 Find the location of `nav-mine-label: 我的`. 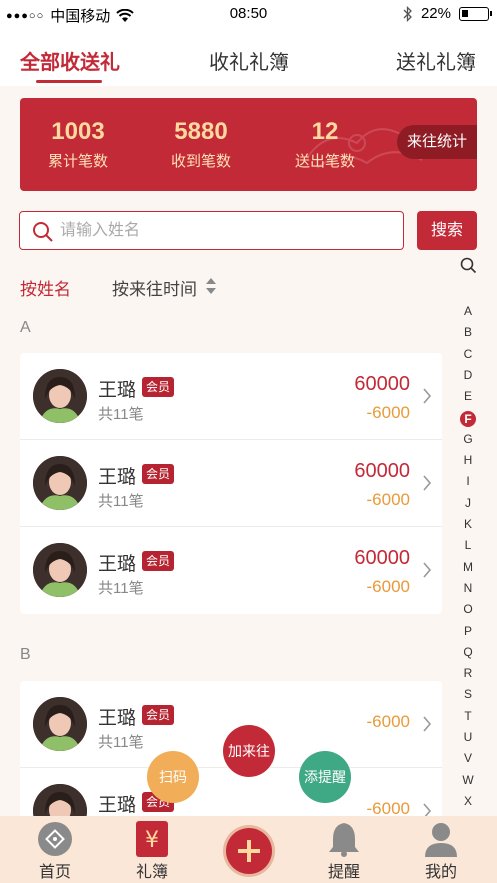

nav-mine-label: 我的 is located at coordinates (440, 872).